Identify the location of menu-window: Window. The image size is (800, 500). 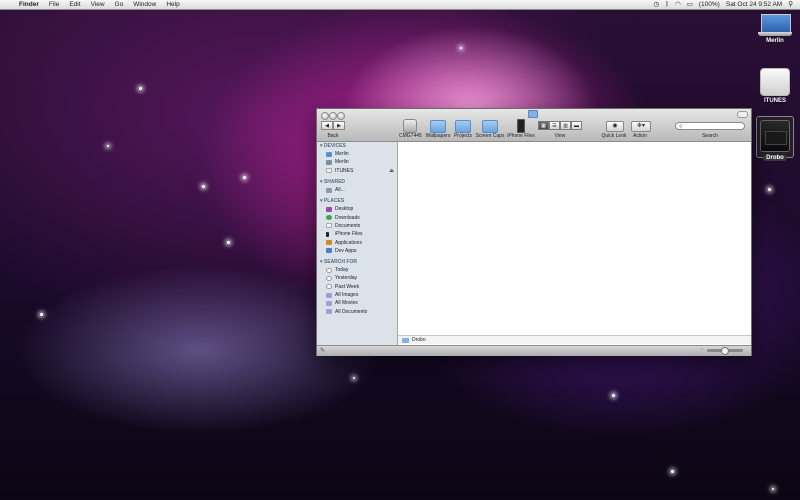
(144, 4).